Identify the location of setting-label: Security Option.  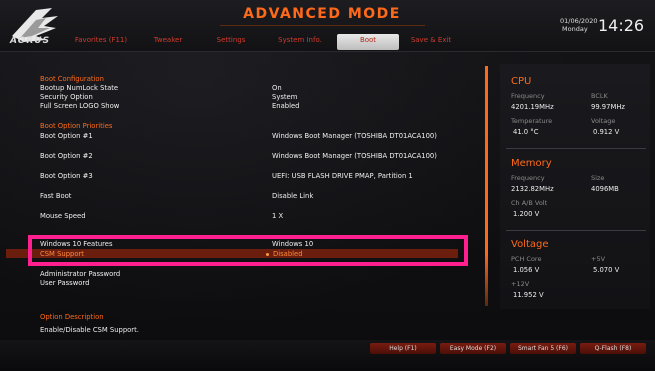
(66, 97).